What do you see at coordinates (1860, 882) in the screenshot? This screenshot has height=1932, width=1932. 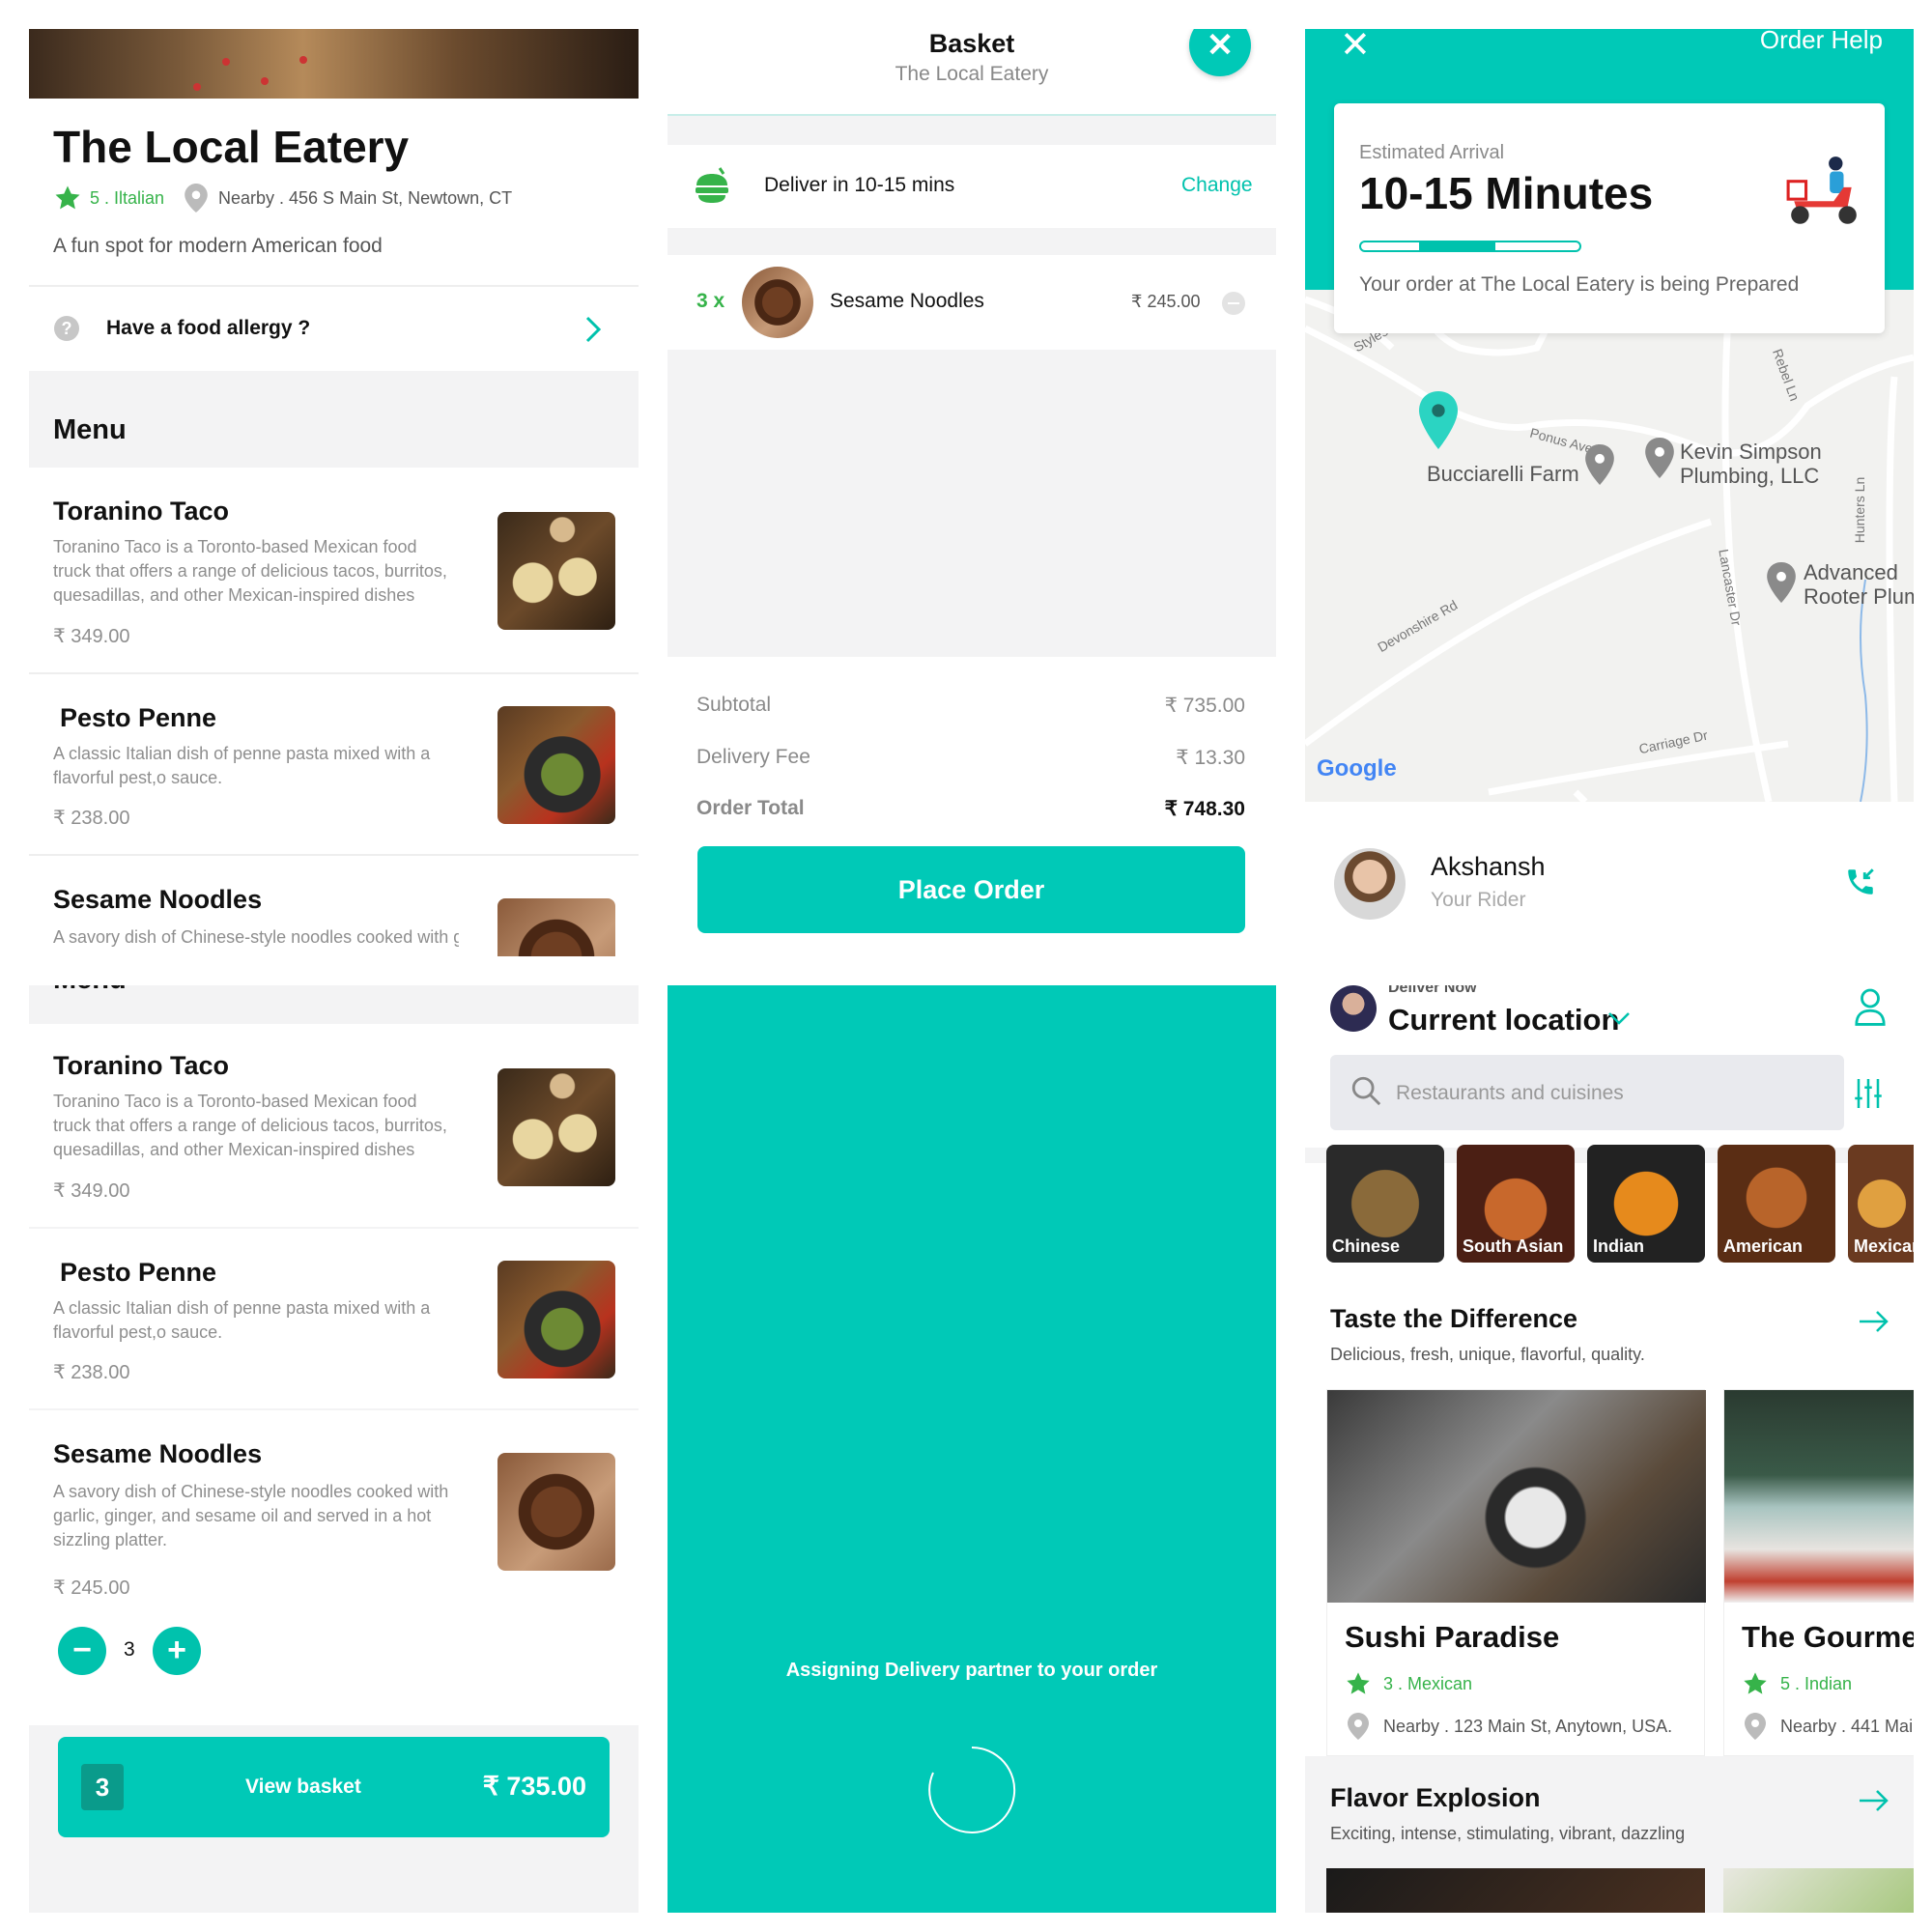 I see `phone-icon` at bounding box center [1860, 882].